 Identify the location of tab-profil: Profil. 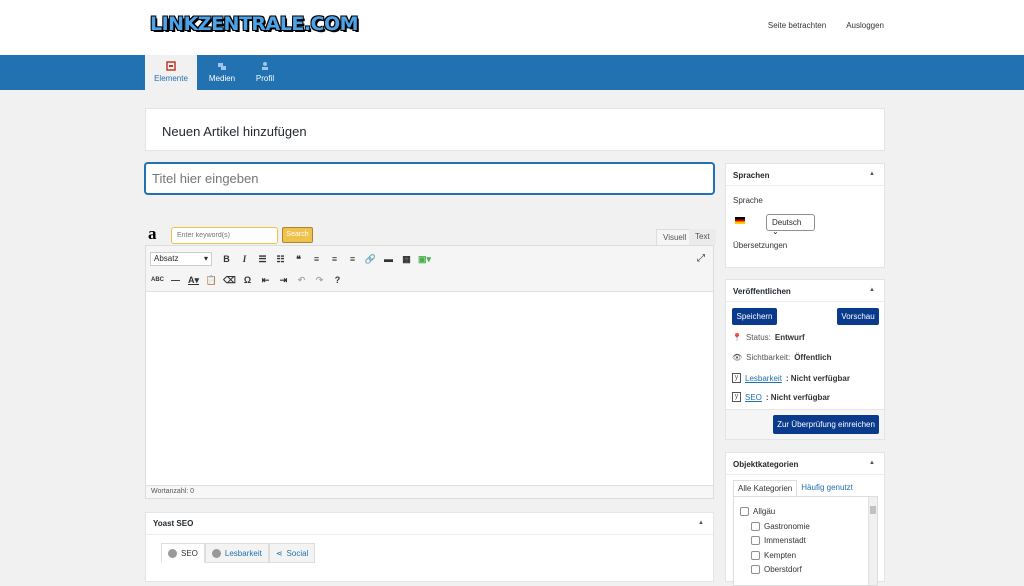
(265, 72).